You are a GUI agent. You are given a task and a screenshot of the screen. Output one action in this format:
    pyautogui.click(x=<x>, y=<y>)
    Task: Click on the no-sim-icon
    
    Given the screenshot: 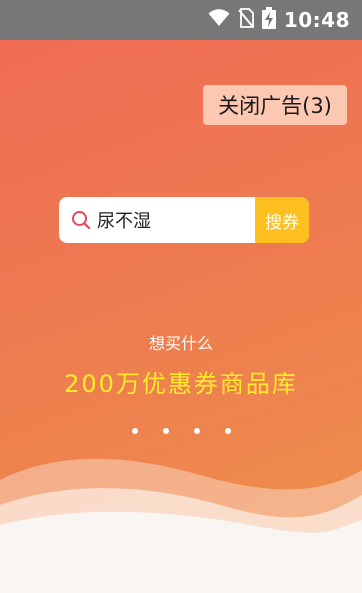 What is the action you would take?
    pyautogui.click(x=246, y=20)
    